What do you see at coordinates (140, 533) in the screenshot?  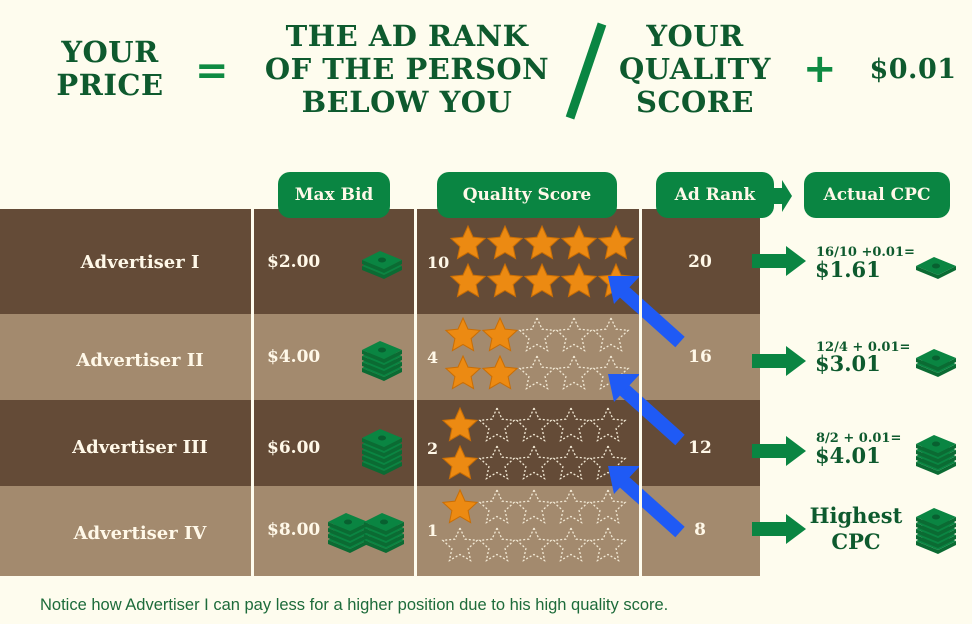 I see `advertiser-name: Advertiser IV` at bounding box center [140, 533].